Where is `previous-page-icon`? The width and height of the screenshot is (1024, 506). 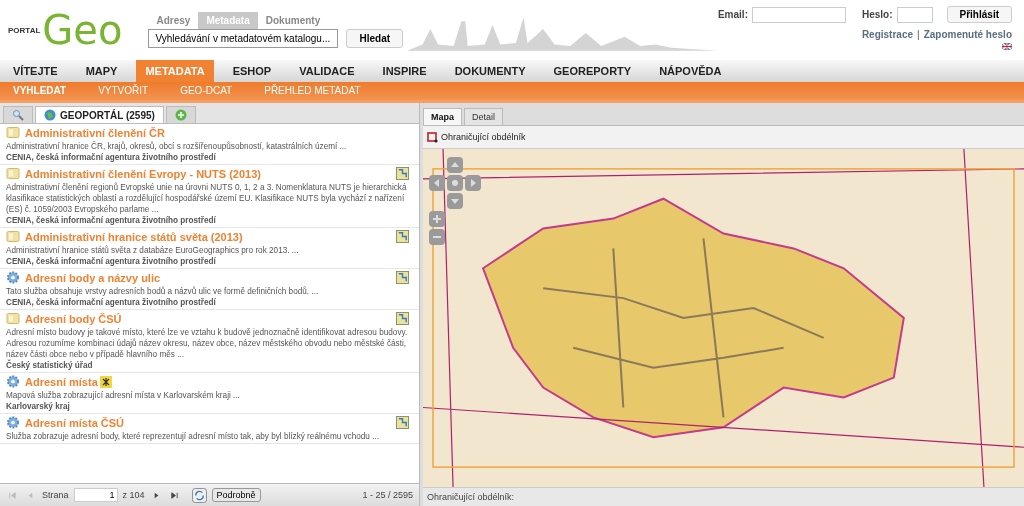
previous-page-icon is located at coordinates (30, 495).